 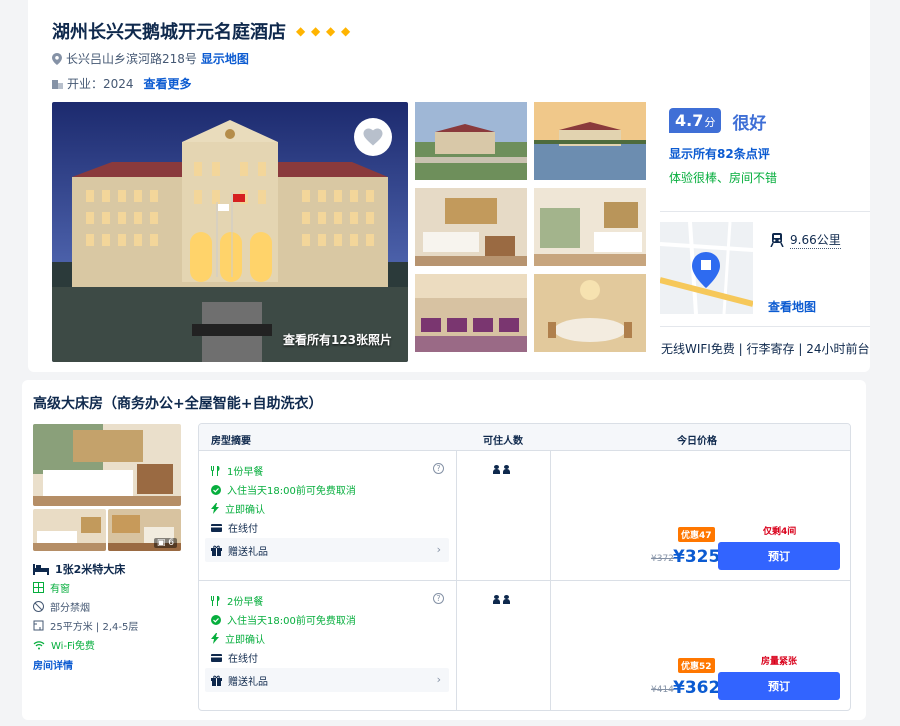 I want to click on address-row: 长兴吕山乡滨河路218号 显示地图, so click(x=150, y=58).